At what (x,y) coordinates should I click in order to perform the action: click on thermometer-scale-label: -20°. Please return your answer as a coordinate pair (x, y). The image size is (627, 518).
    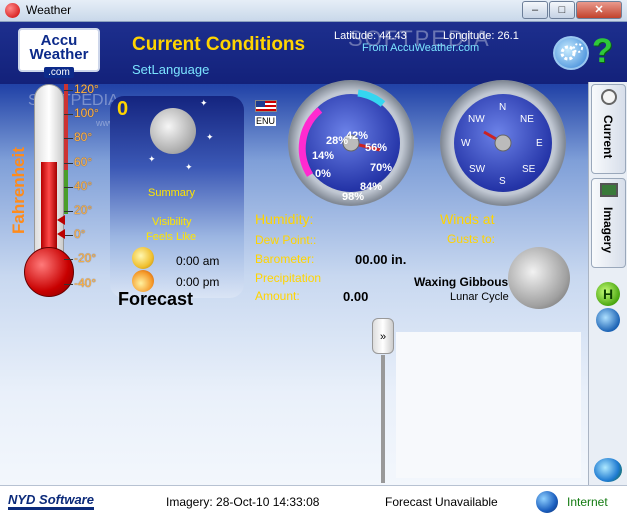
    Looking at the image, I should click on (85, 258).